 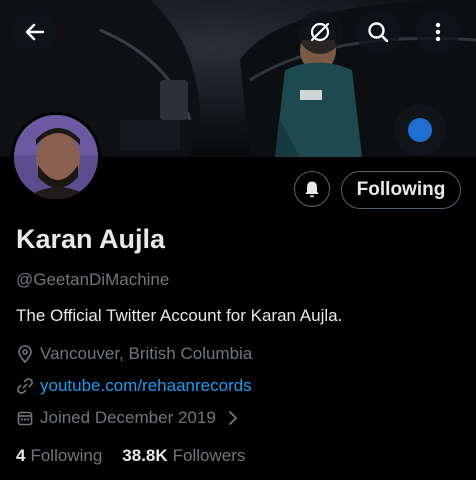 I want to click on following-stat: 4 Following, so click(x=59, y=456).